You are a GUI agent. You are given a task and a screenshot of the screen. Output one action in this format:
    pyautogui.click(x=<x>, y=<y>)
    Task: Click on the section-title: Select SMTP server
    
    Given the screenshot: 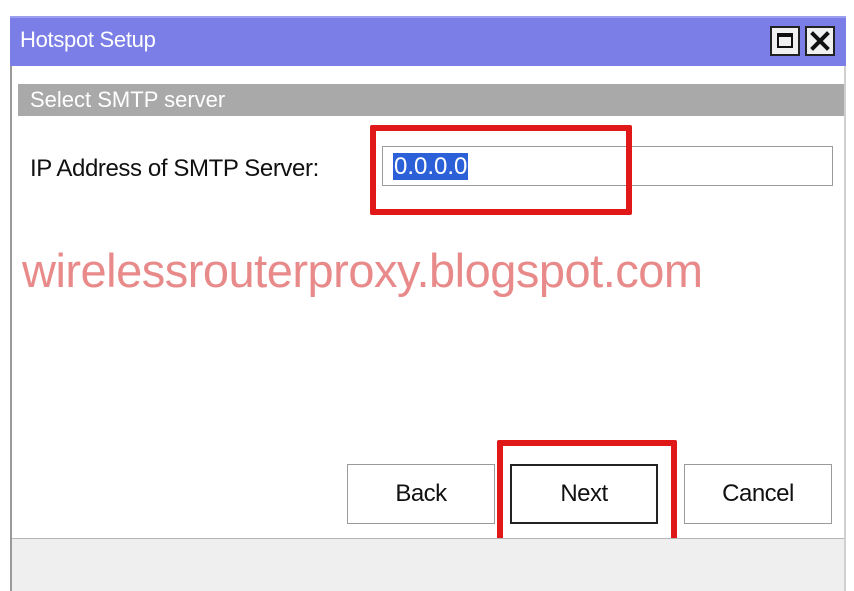 What is the action you would take?
    pyautogui.click(x=128, y=99)
    